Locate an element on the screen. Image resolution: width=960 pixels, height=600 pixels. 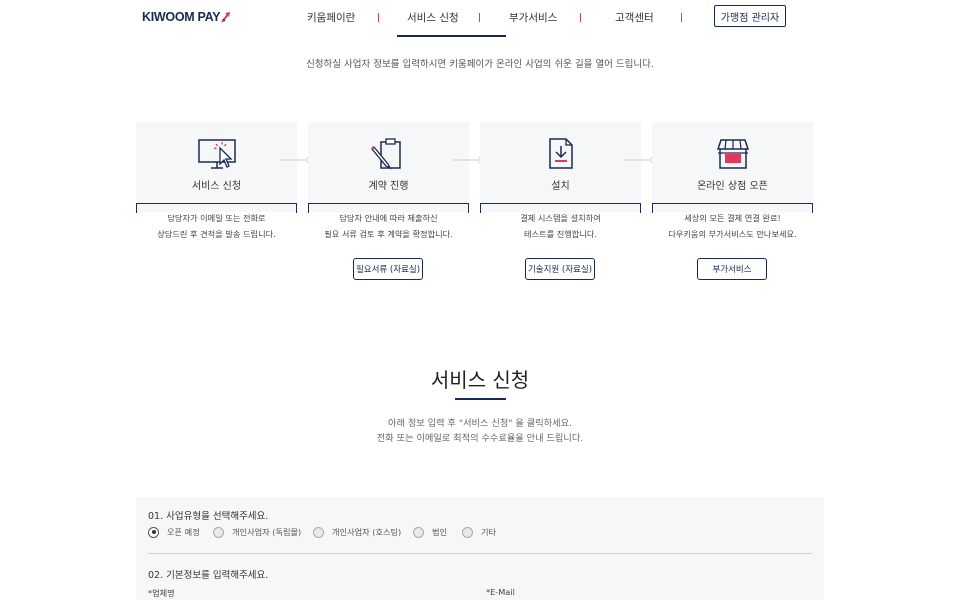
step-desc-line: 결제 시스템을 설치하여 is located at coordinates (560, 218).